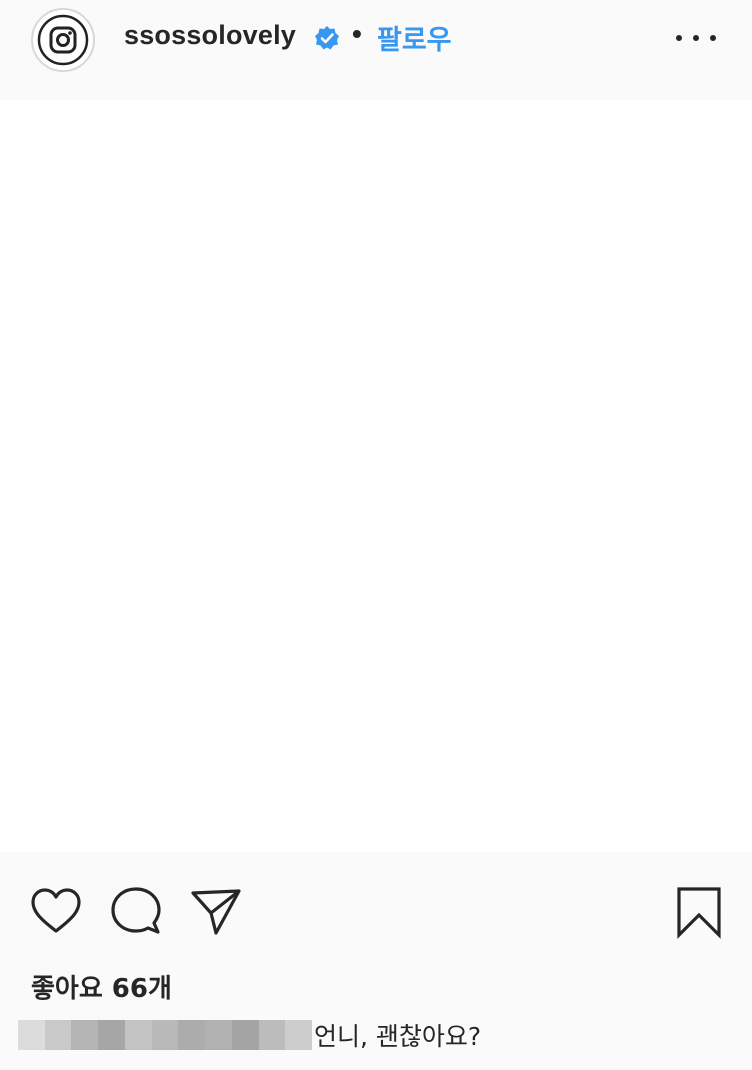  What do you see at coordinates (210, 35) in the screenshot?
I see `username: ssossolovely` at bounding box center [210, 35].